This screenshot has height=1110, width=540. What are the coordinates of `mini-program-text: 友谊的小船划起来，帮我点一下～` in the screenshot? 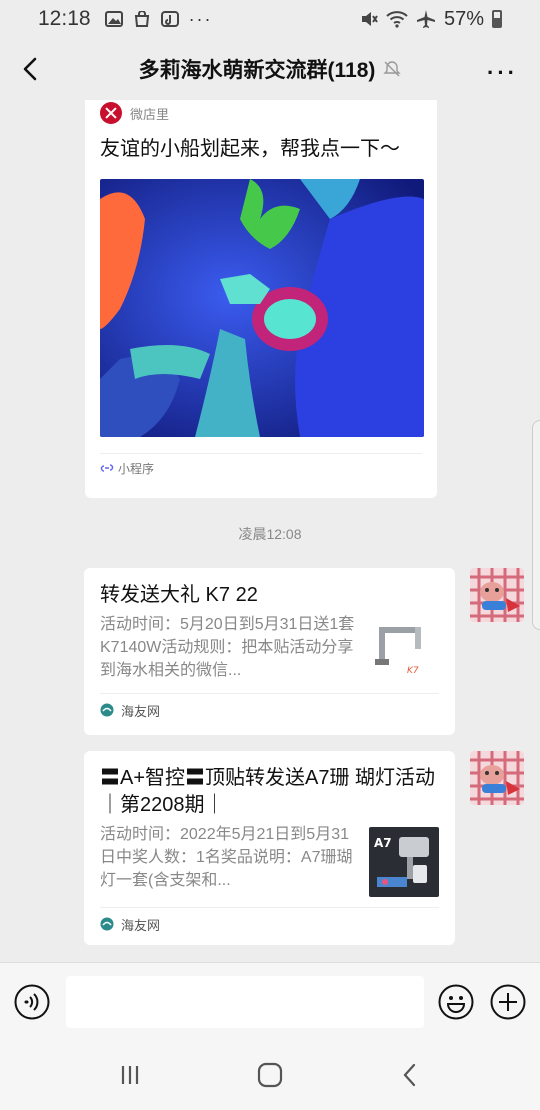 It's located at (250, 149).